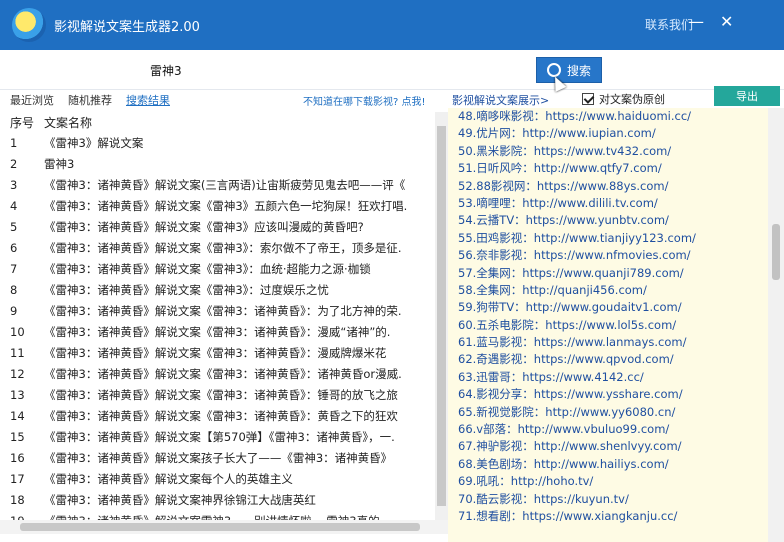  I want to click on table-row: 3 《雷神3：诸神黄昏》解说文案(三言两语)让宙斯疲劳见鬼去吧——评《, so click(217, 184).